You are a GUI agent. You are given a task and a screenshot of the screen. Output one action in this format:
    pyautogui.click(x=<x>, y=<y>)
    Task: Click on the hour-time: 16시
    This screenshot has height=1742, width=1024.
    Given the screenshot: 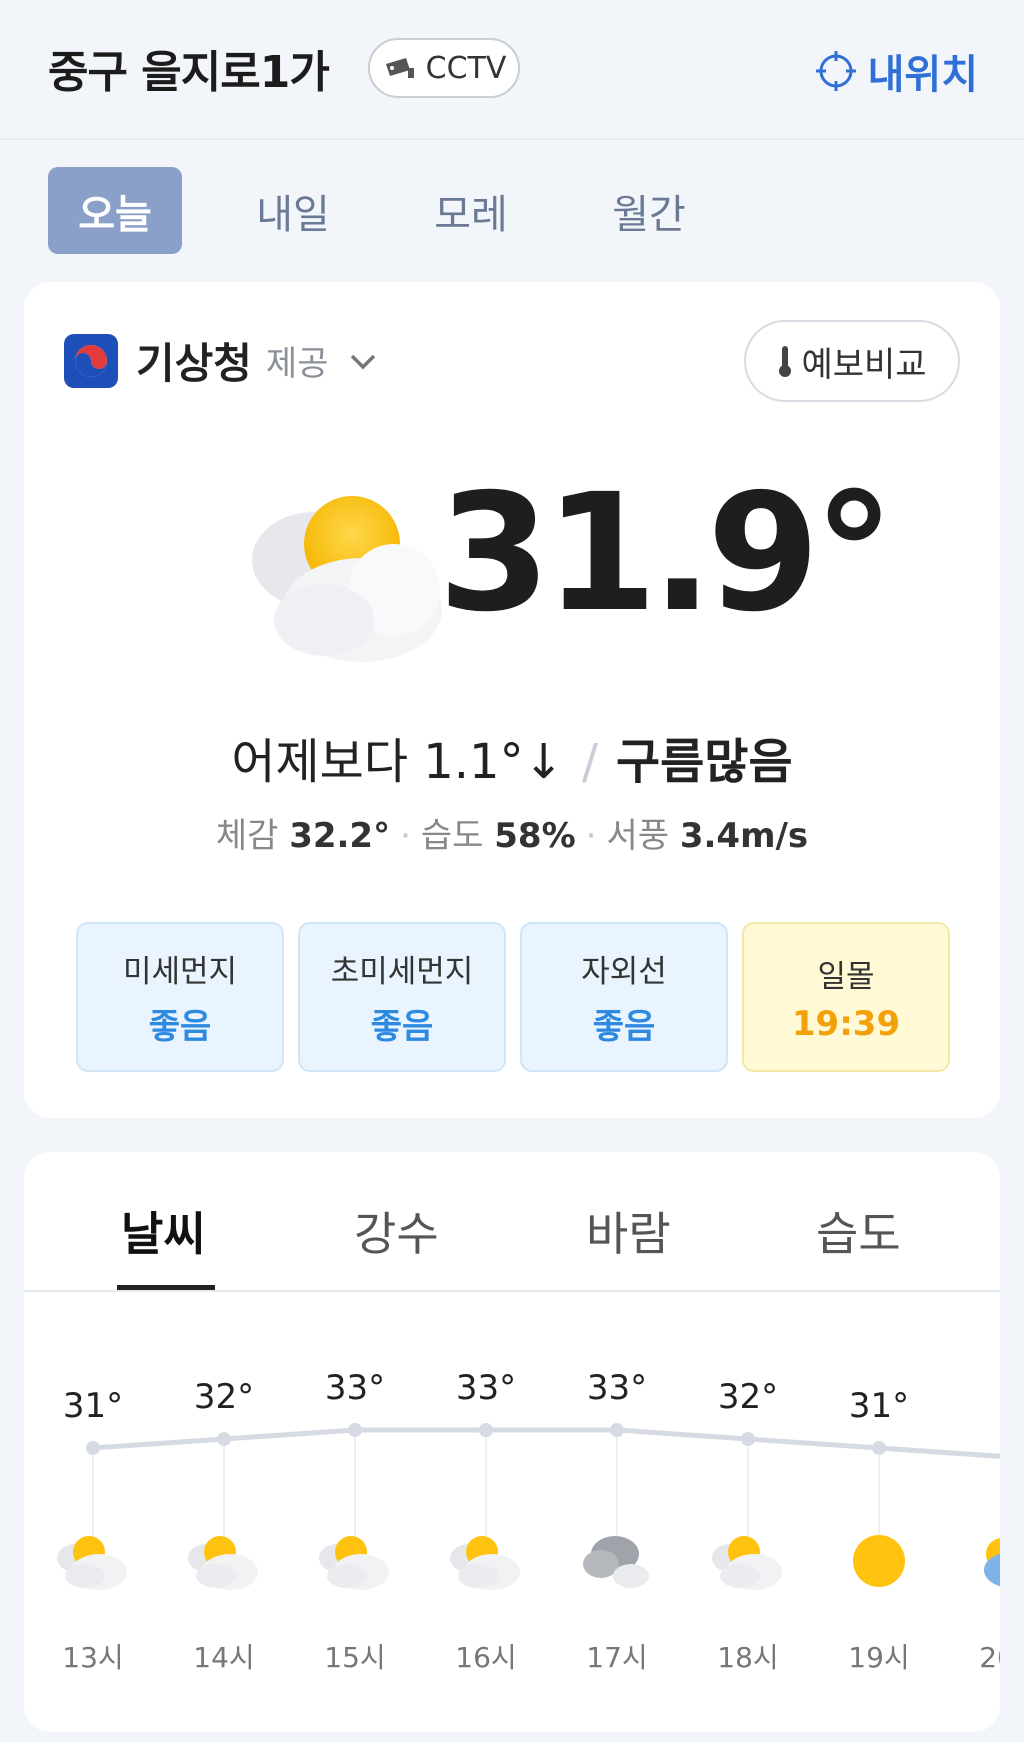 What is the action you would take?
    pyautogui.click(x=486, y=1657)
    